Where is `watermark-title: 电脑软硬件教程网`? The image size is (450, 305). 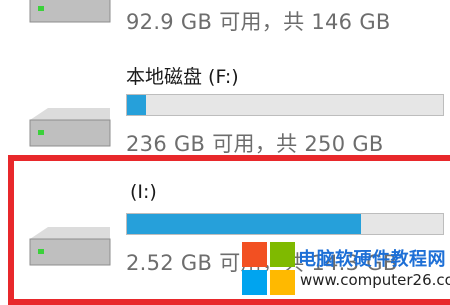 watermark-title: 电脑软硬件教程网 is located at coordinates (372, 259).